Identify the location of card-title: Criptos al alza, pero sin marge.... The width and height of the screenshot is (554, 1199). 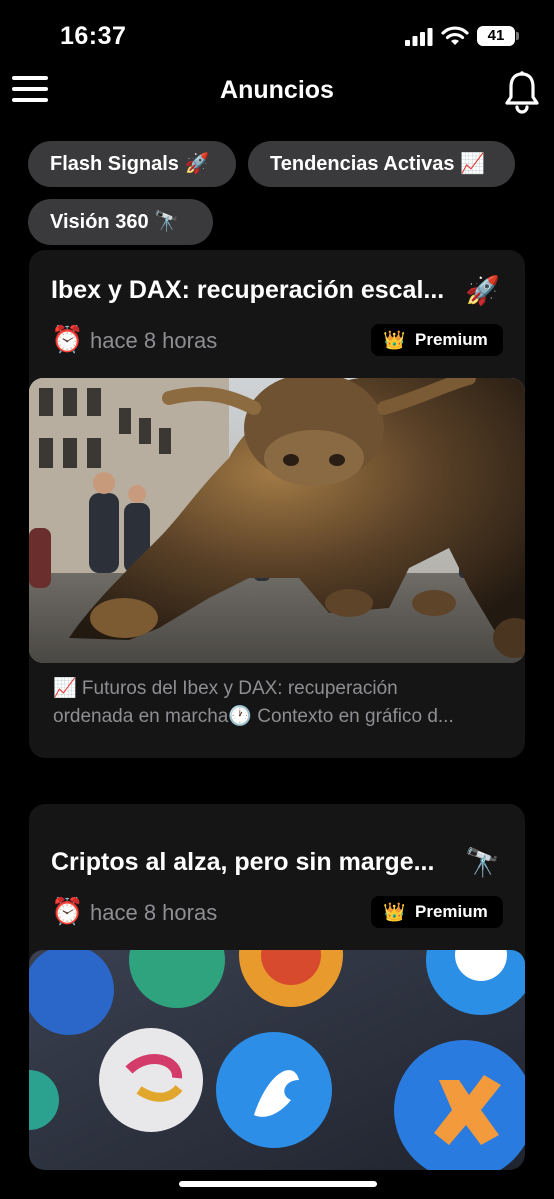
(243, 862).